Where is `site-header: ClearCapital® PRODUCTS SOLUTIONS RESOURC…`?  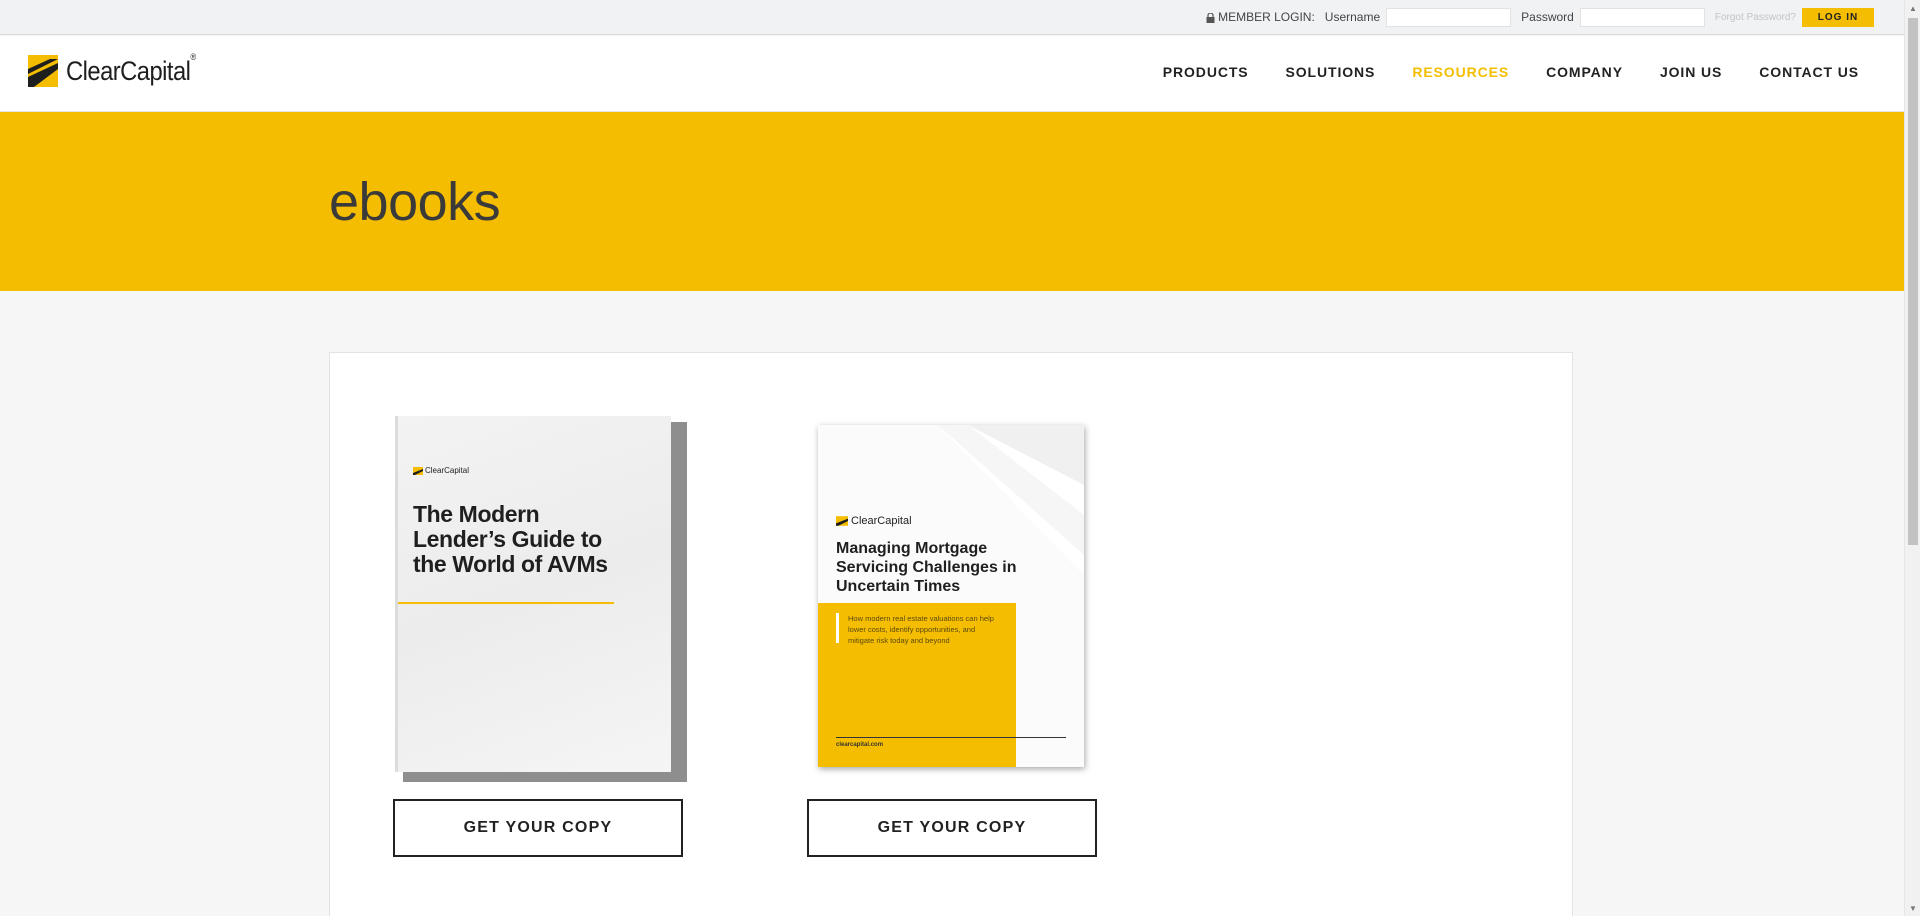 site-header: ClearCapital® PRODUCTS SOLUTIONS RESOURC… is located at coordinates (952, 74).